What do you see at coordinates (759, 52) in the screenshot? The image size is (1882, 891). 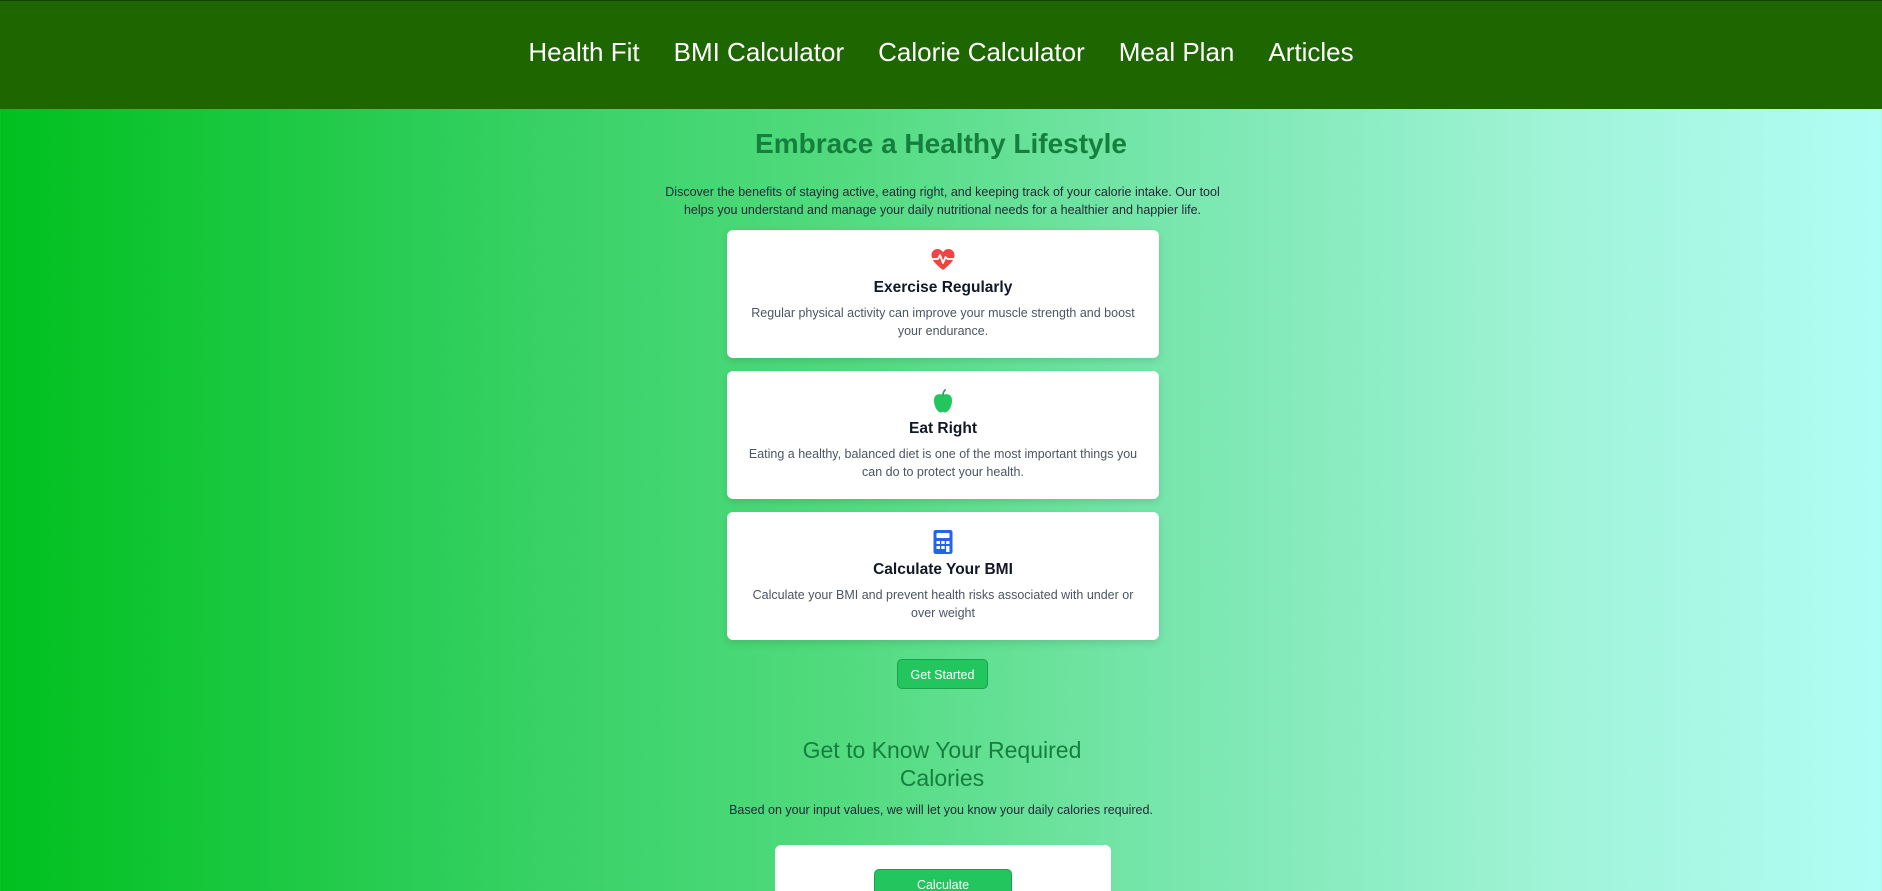 I see `nav-link-bmi-calculator: BMI Calculator` at bounding box center [759, 52].